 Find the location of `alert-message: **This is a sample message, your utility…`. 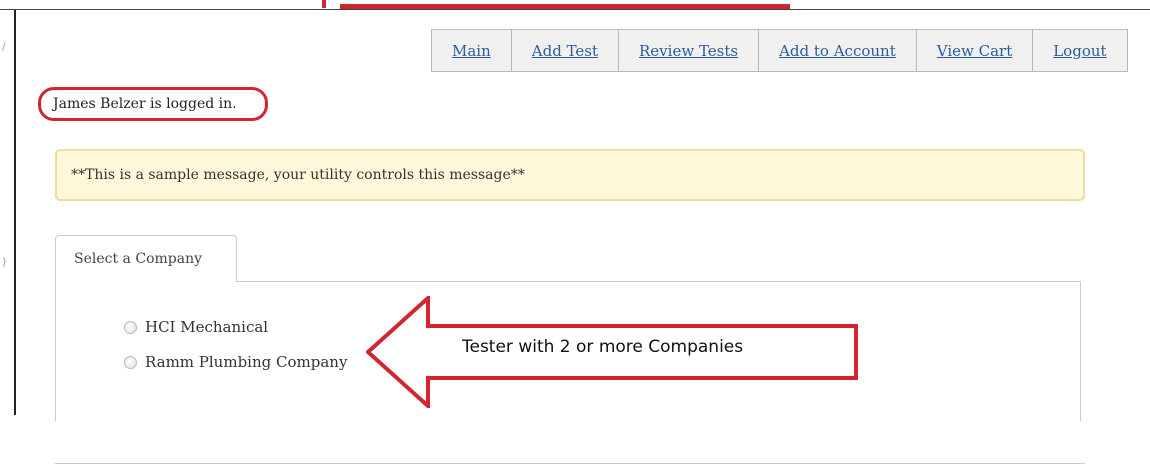

alert-message: **This is a sample message, your utility… is located at coordinates (298, 175).